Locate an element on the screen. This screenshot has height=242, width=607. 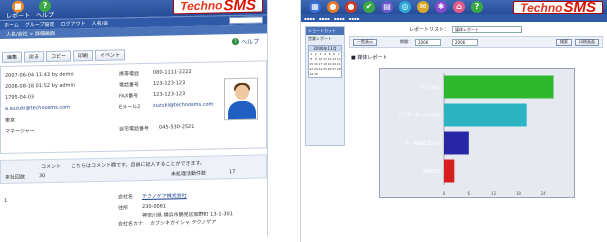
sidebar-item-sales-report: 営業レポート is located at coordinates (325, 39).